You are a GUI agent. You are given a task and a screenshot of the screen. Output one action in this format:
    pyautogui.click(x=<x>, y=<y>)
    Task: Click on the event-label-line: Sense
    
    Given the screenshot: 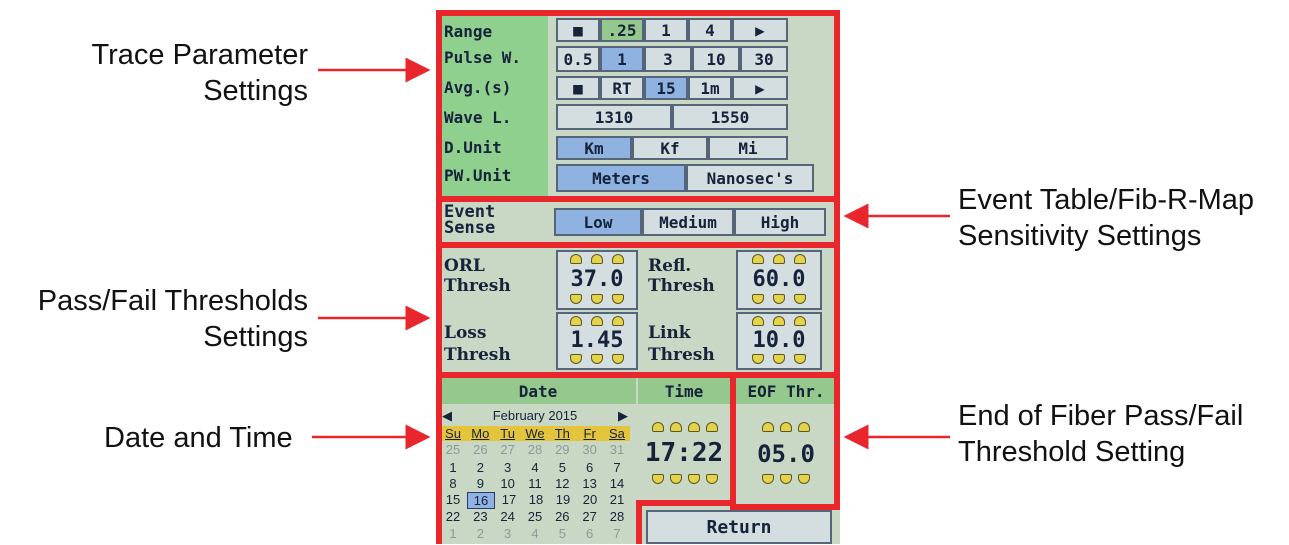 What is the action you would take?
    pyautogui.click(x=470, y=228)
    